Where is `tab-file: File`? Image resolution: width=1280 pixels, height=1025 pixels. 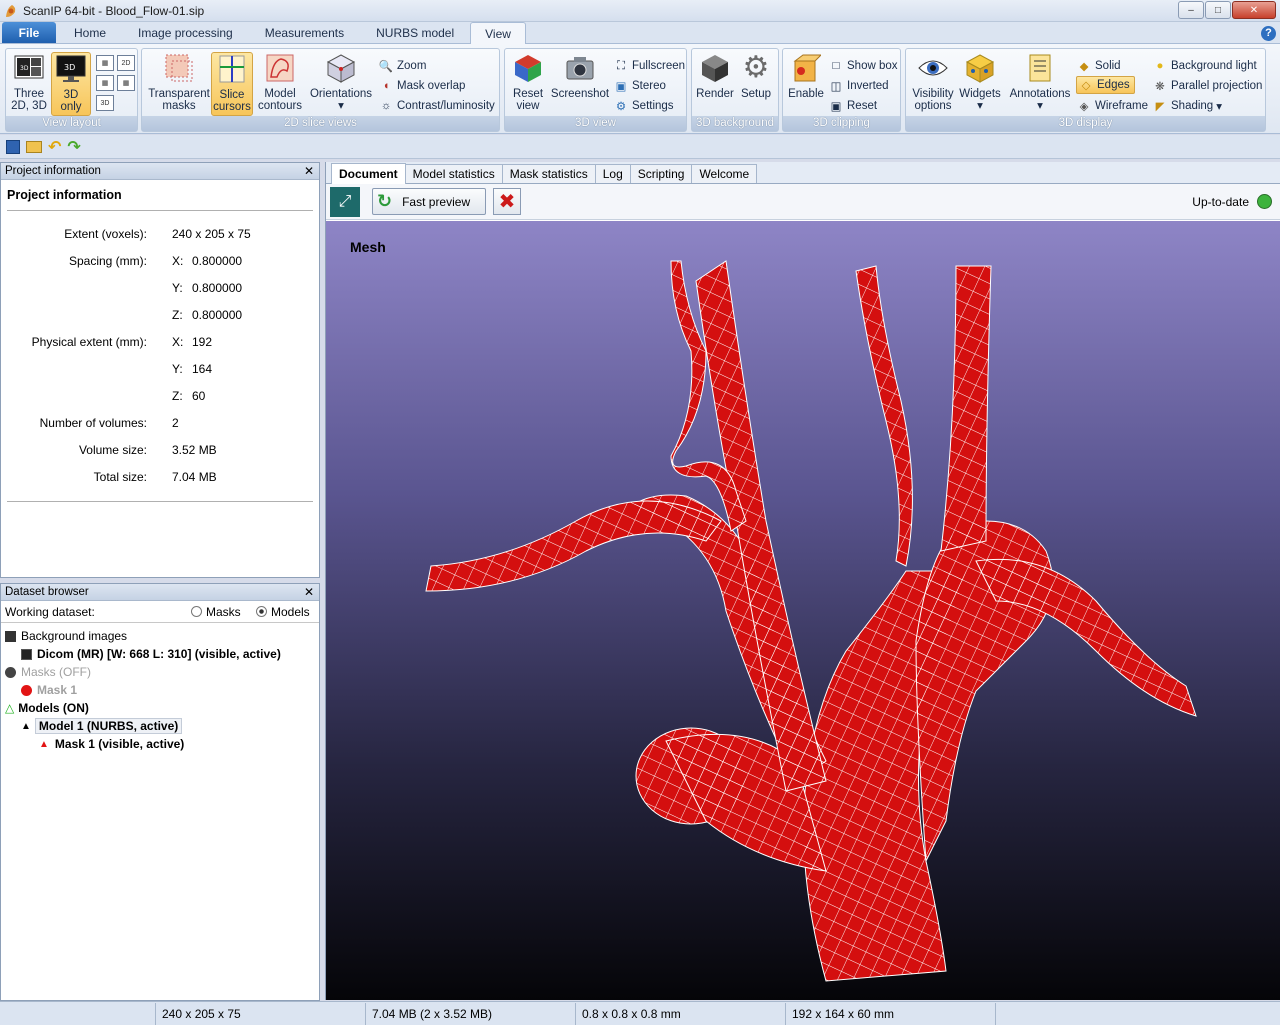
tab-file: File is located at coordinates (29, 32).